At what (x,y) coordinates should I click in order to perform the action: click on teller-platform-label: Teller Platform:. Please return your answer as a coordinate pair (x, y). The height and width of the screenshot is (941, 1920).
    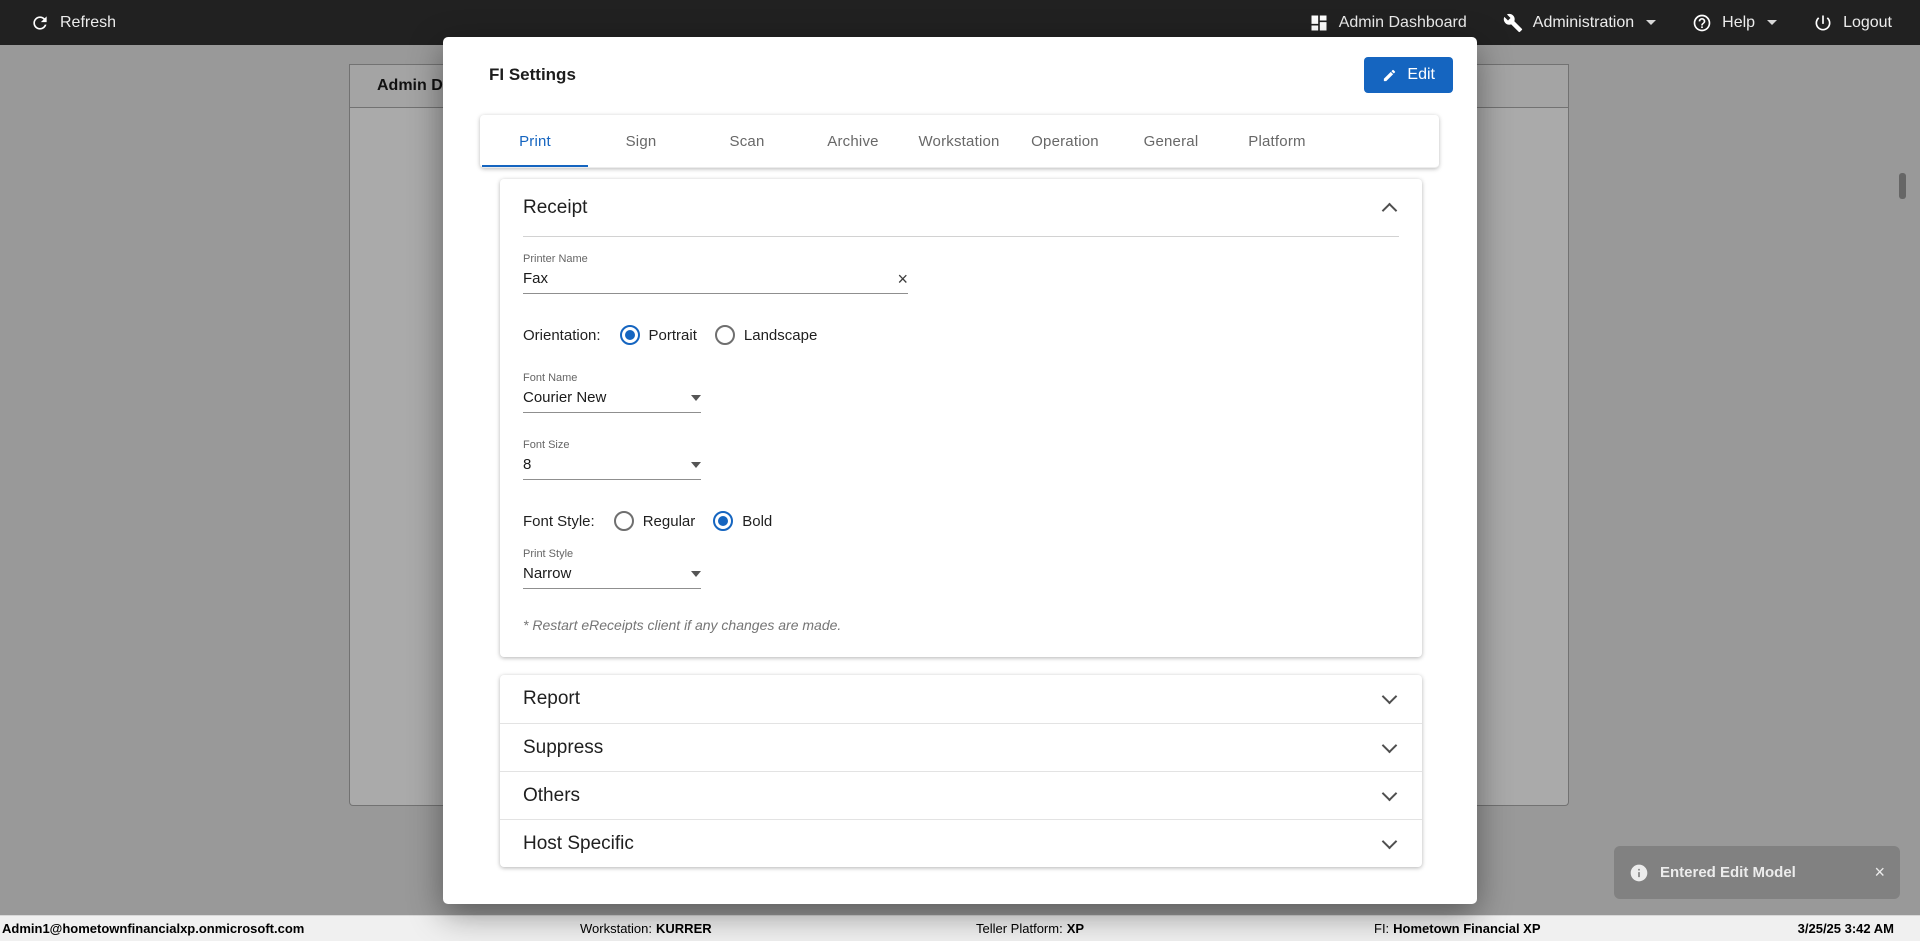
    Looking at the image, I should click on (1019, 928).